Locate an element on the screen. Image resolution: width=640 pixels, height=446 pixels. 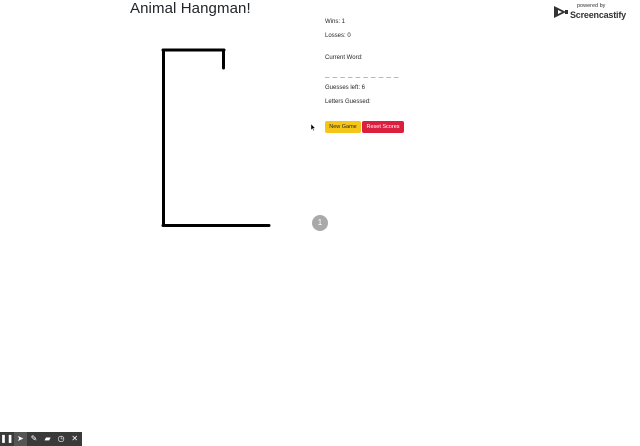
recording-toolbar: ❚❚ ➤ ✎ ▰ ◷ ✕ is located at coordinates (41, 439).